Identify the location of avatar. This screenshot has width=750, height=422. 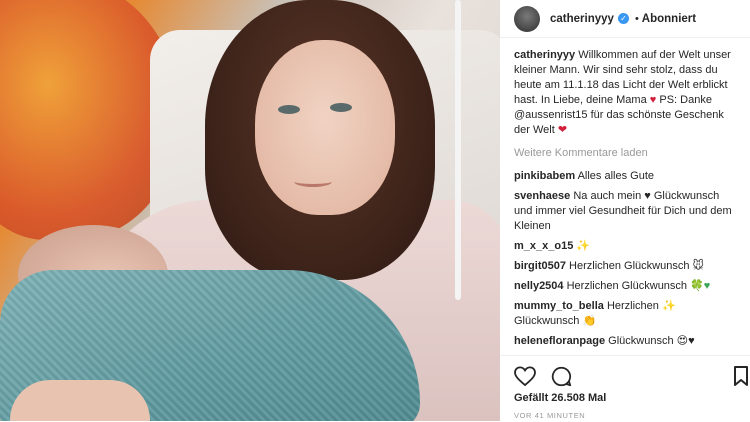
(527, 18).